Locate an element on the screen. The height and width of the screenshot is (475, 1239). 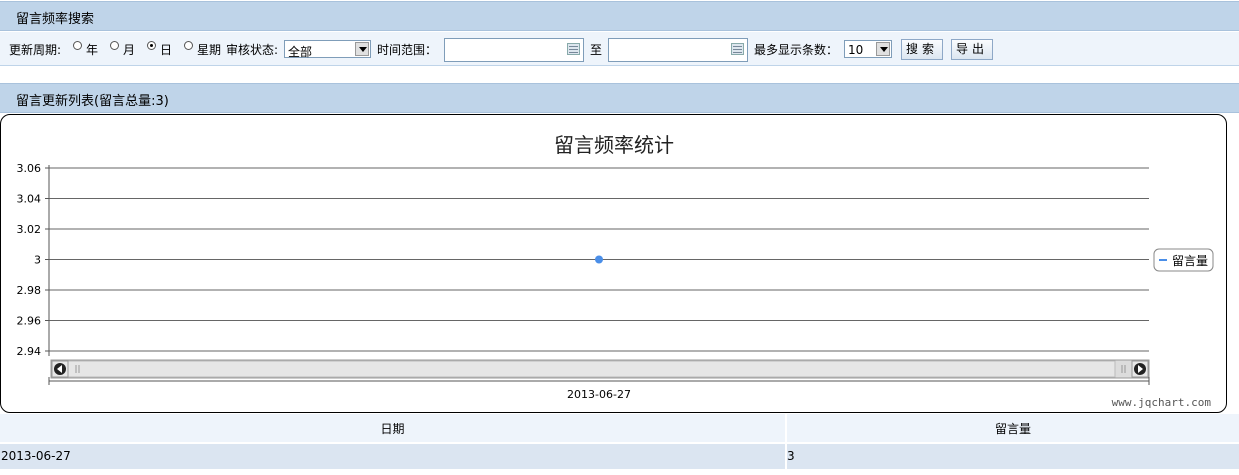
time-range-label: 时间范围： is located at coordinates (407, 50).